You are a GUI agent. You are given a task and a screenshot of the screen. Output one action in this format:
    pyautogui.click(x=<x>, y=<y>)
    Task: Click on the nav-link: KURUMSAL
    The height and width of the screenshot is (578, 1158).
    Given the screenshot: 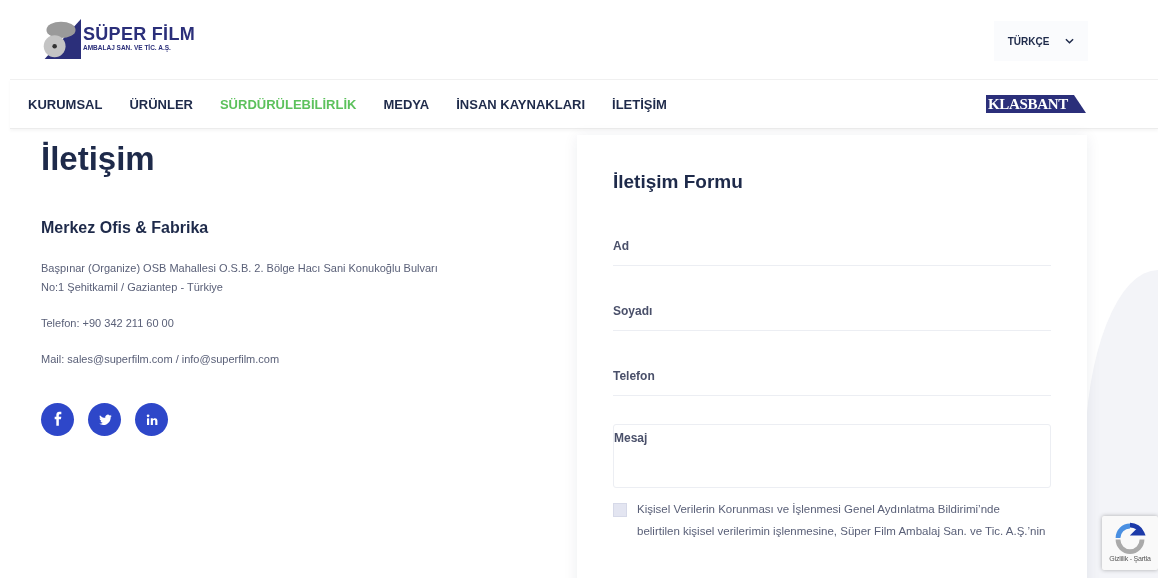 What is the action you would take?
    pyautogui.click(x=65, y=104)
    